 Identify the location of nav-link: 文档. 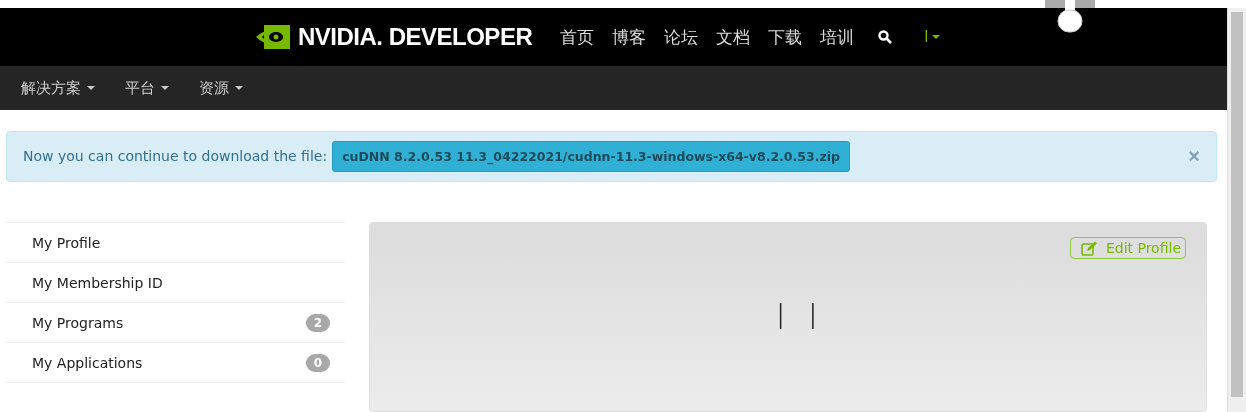
(733, 37).